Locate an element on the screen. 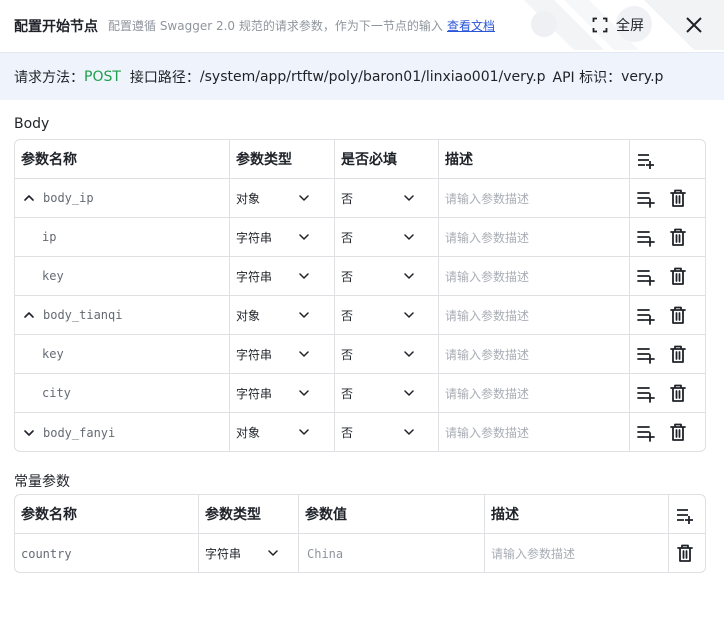  const-type-value: 字符串 is located at coordinates (223, 554).